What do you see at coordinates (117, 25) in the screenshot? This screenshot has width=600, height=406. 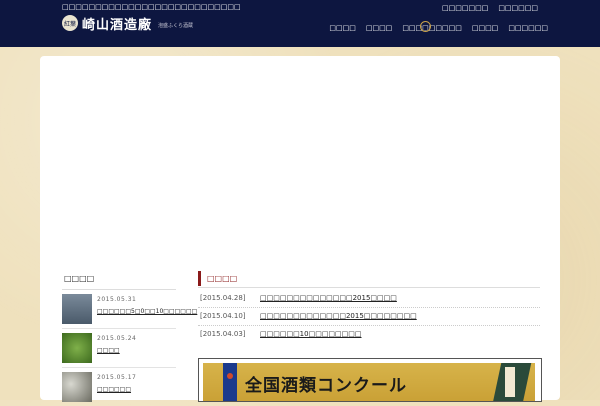 I see `logo-name: 崎山酒造廠` at bounding box center [117, 25].